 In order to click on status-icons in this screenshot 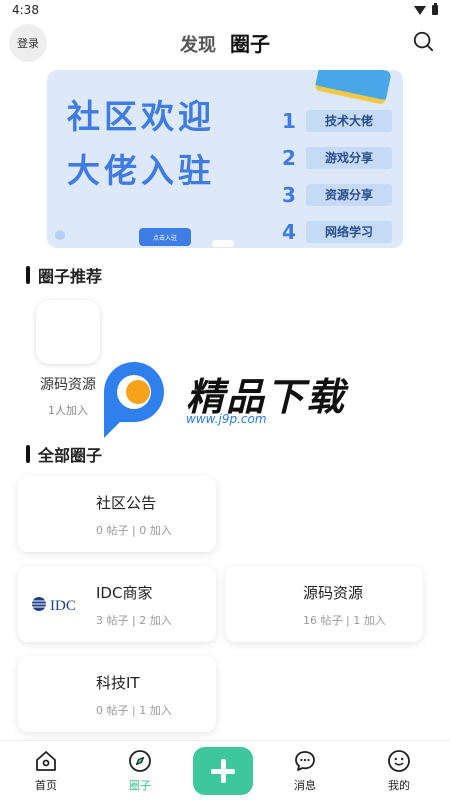, I will do `click(426, 9)`.